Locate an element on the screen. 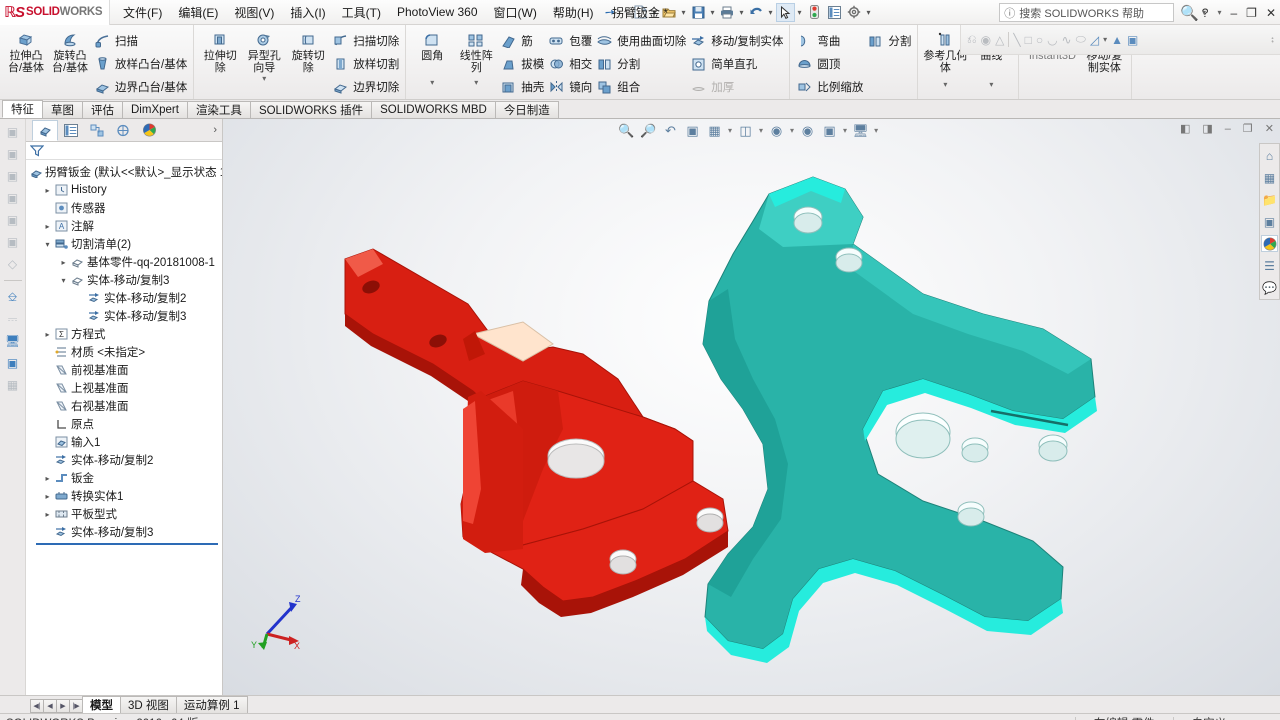  bottom-tab-model: 模型 is located at coordinates (101, 704).